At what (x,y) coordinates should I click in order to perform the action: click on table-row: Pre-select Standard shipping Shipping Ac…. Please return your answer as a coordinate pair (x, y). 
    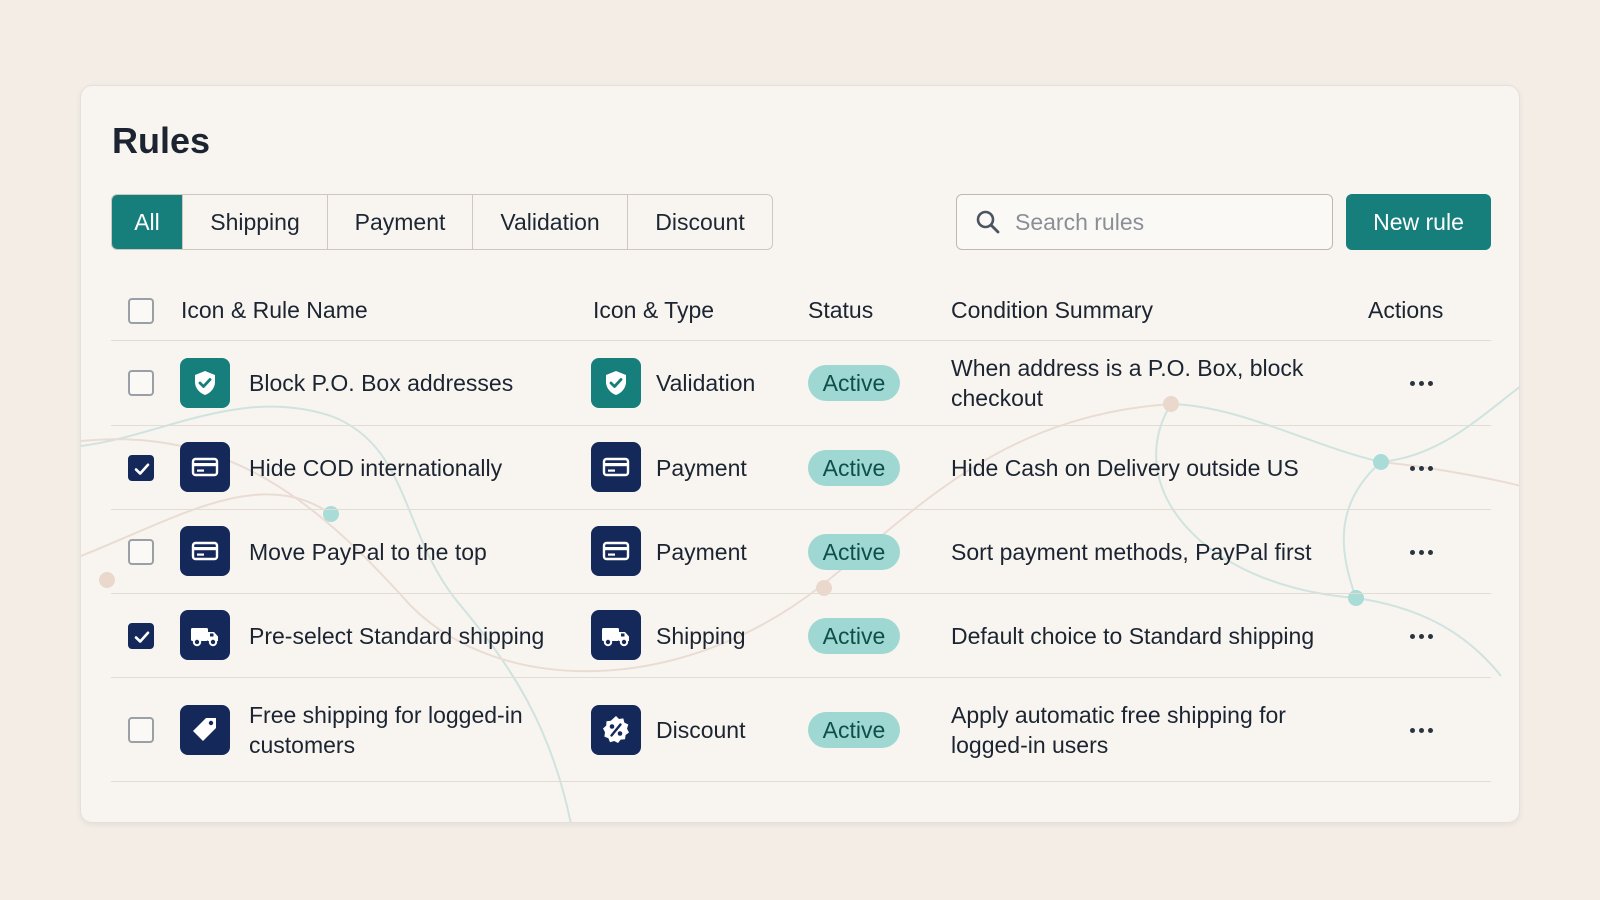
    Looking at the image, I should click on (801, 636).